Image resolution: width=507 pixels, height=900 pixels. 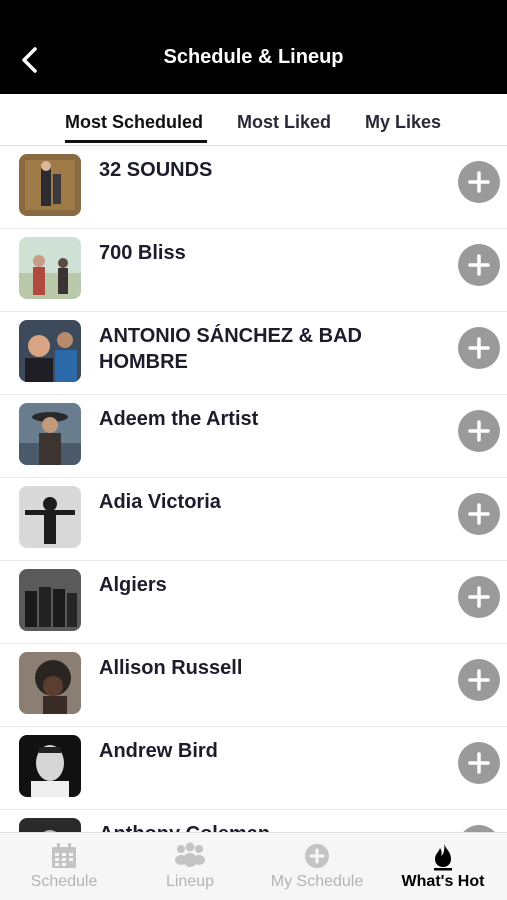 What do you see at coordinates (253, 187) in the screenshot?
I see `artist-row: 32 SOUNDS` at bounding box center [253, 187].